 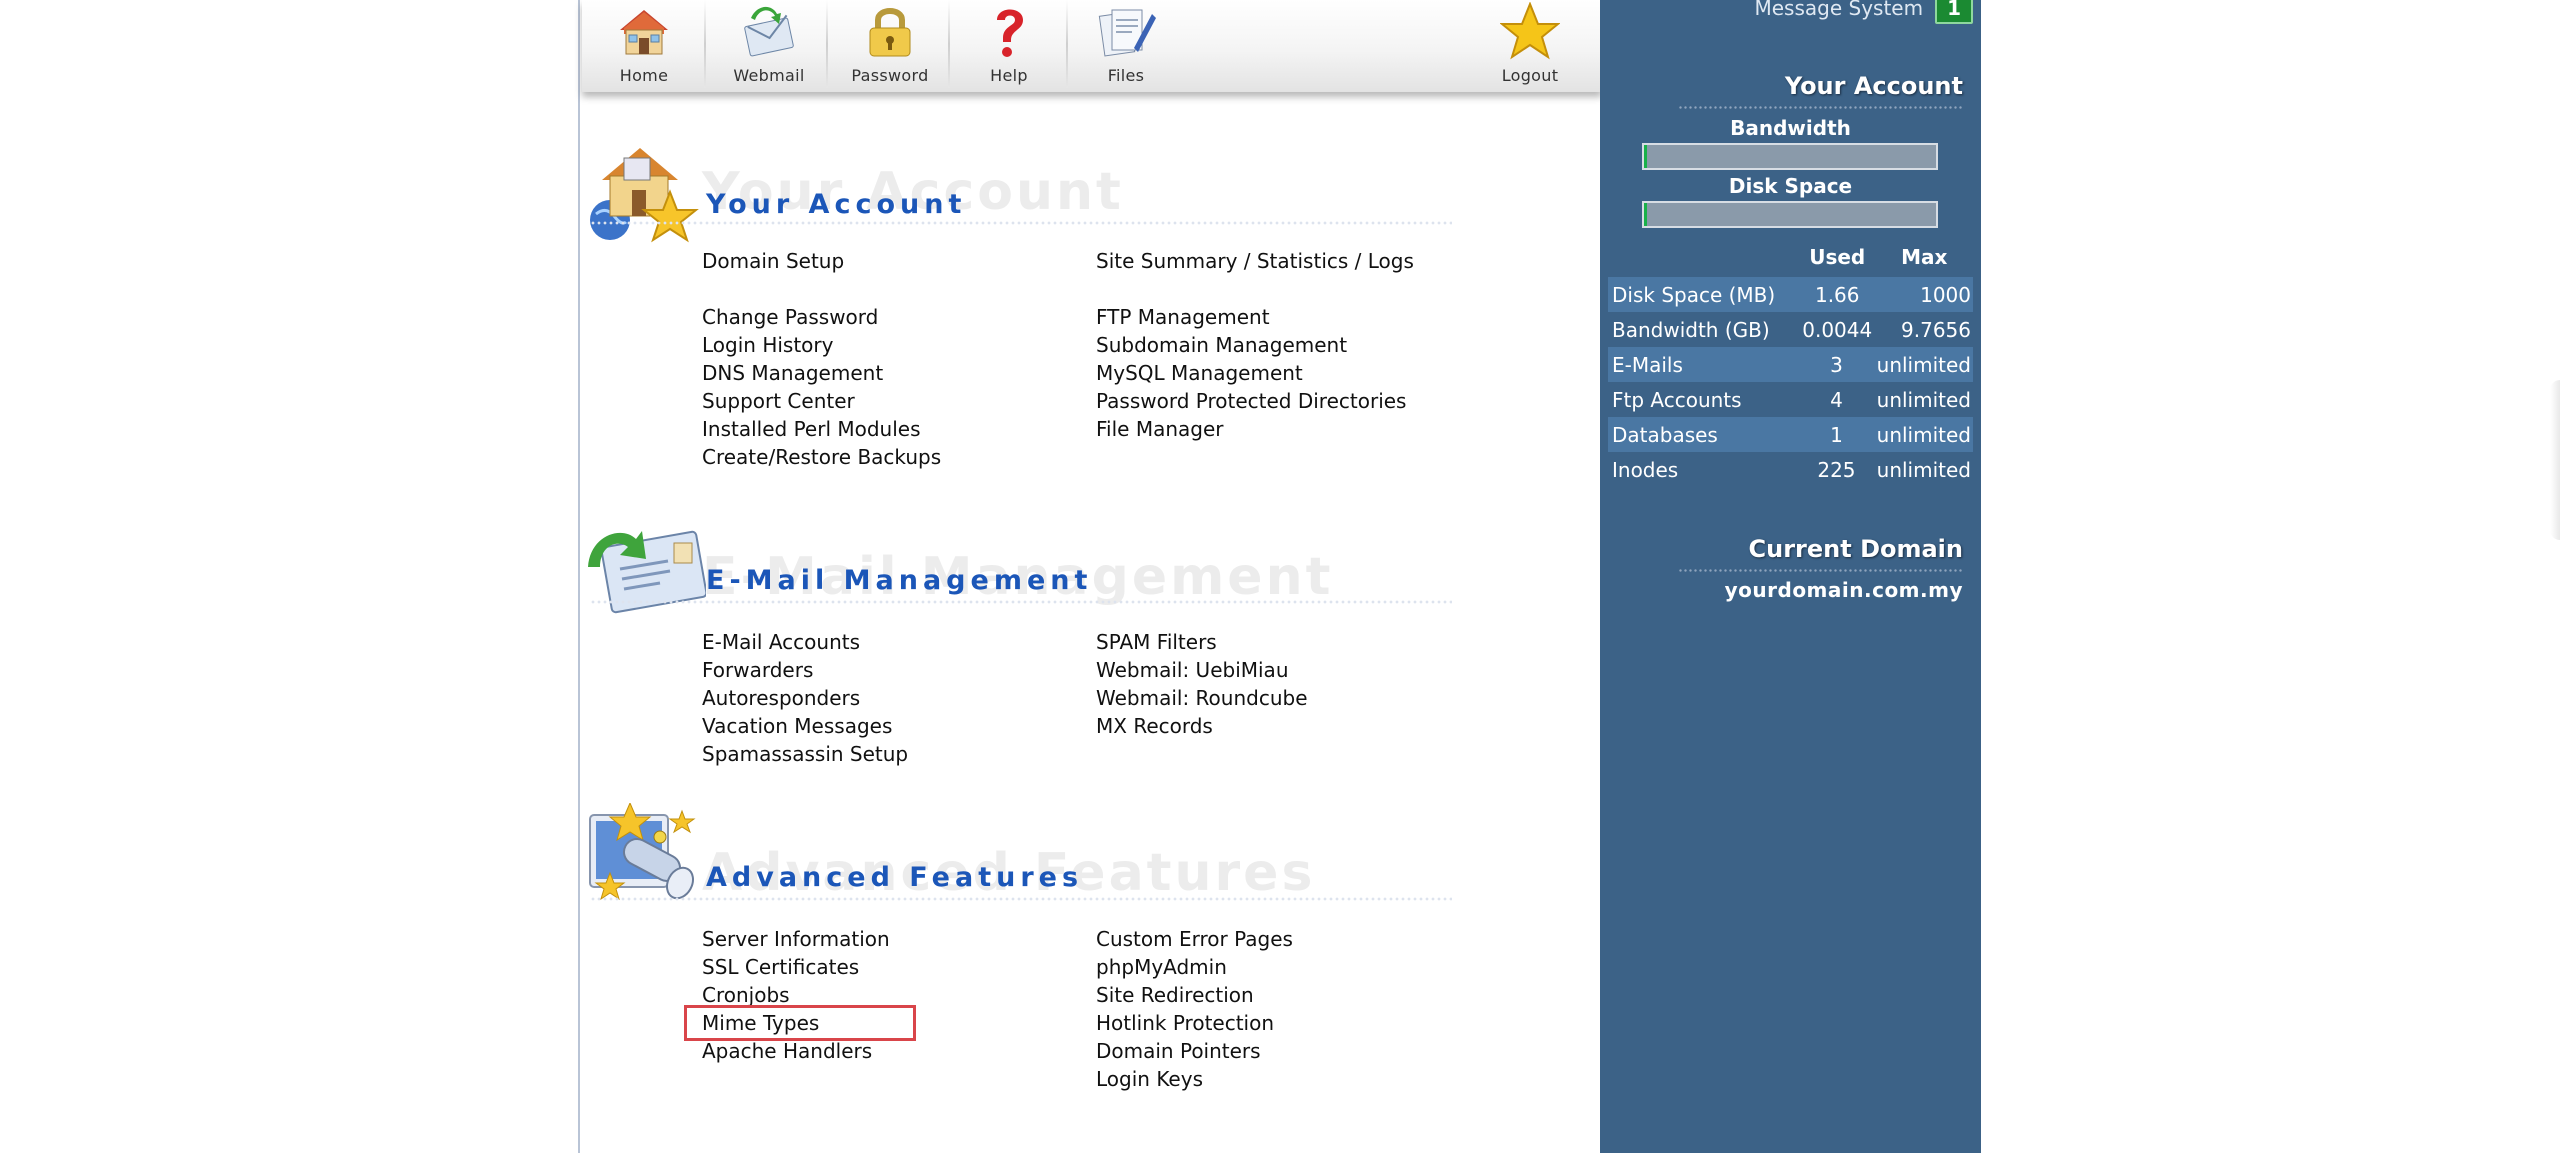 I want to click on toolbar-help-button: Help, so click(x=1009, y=46).